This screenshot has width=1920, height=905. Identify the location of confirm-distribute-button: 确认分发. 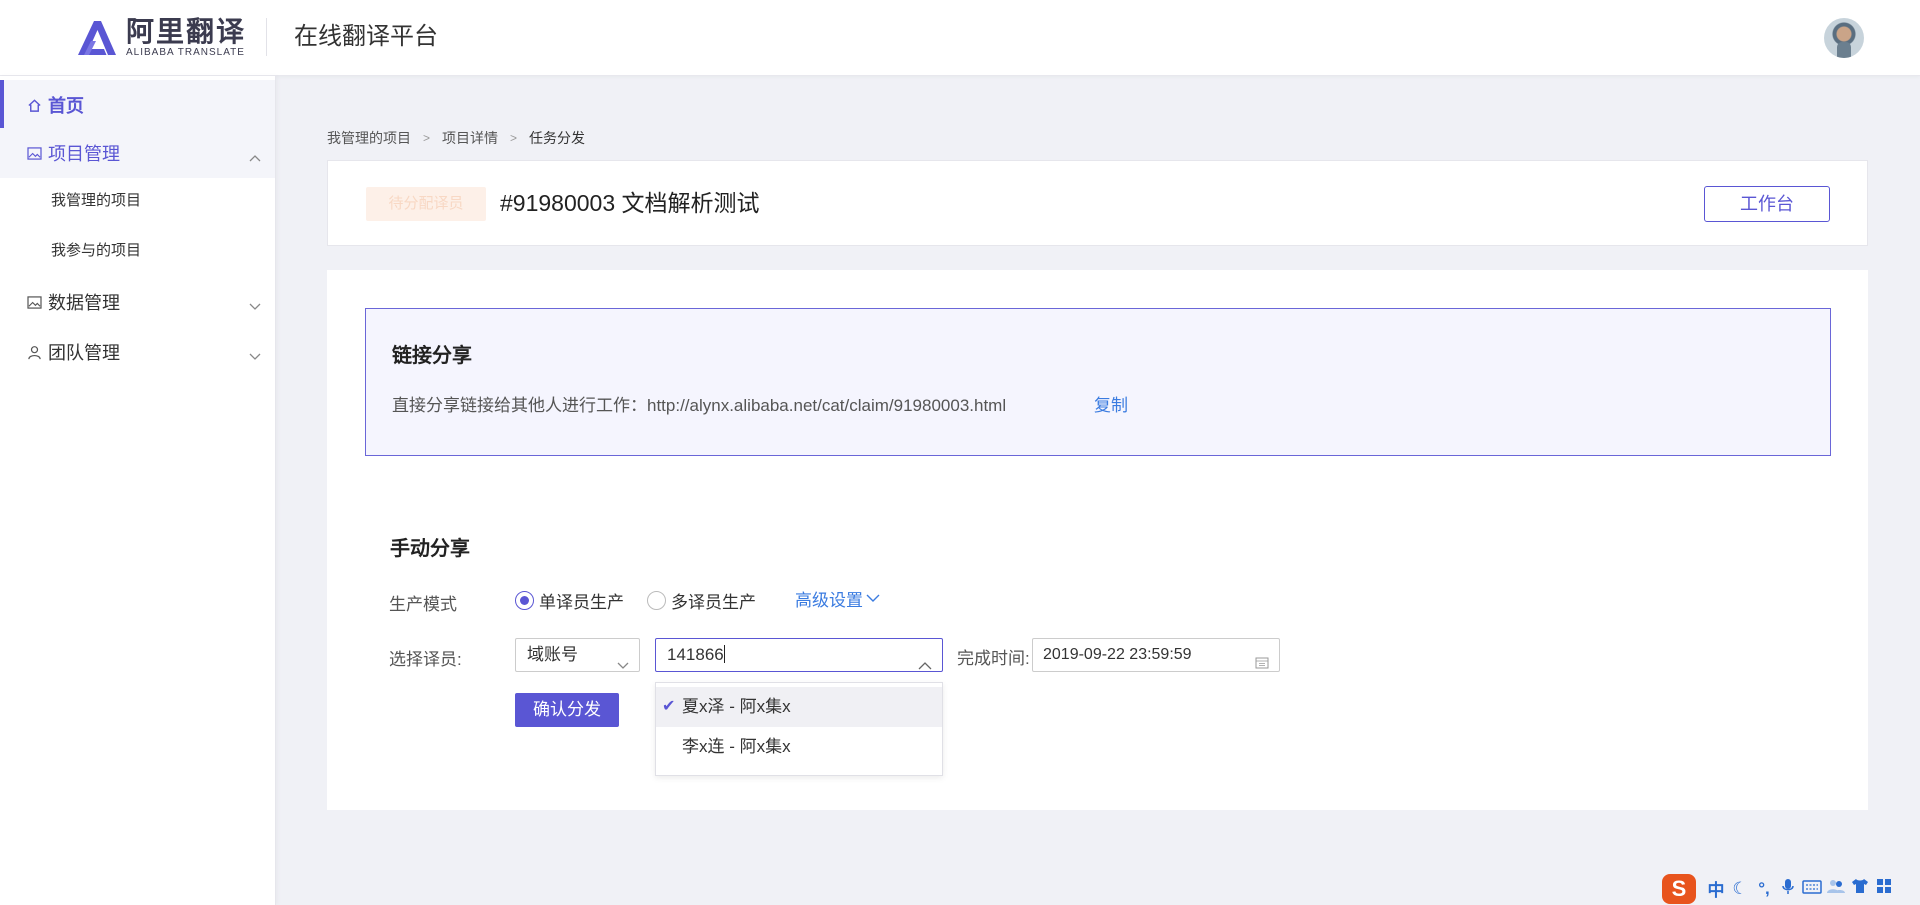
(567, 710).